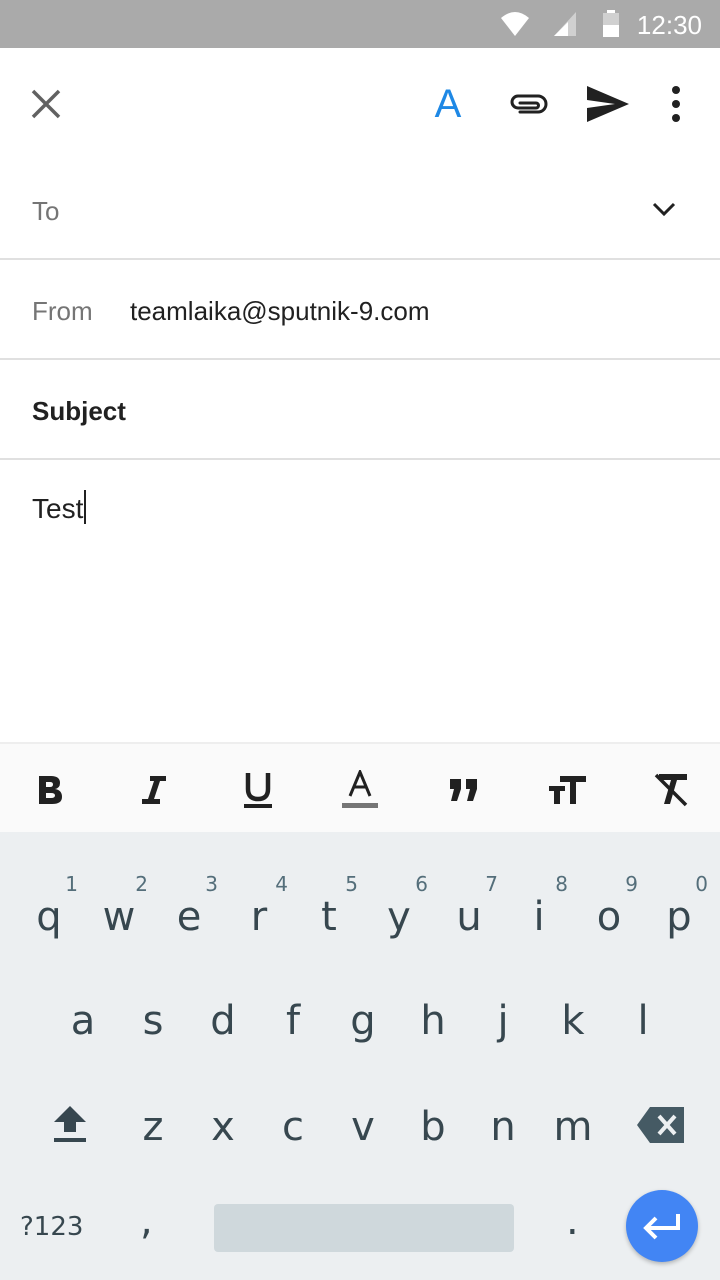 This screenshot has height=1280, width=720. I want to click on keyboard-key: w2, so click(119, 915).